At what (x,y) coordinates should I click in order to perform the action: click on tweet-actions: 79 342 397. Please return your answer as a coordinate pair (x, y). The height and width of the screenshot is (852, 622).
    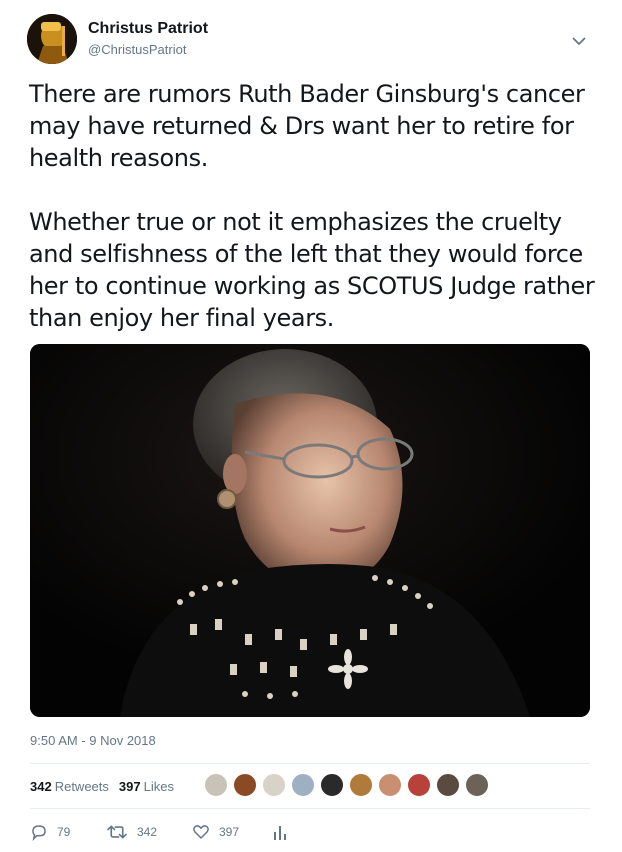
    Looking at the image, I should click on (163, 832).